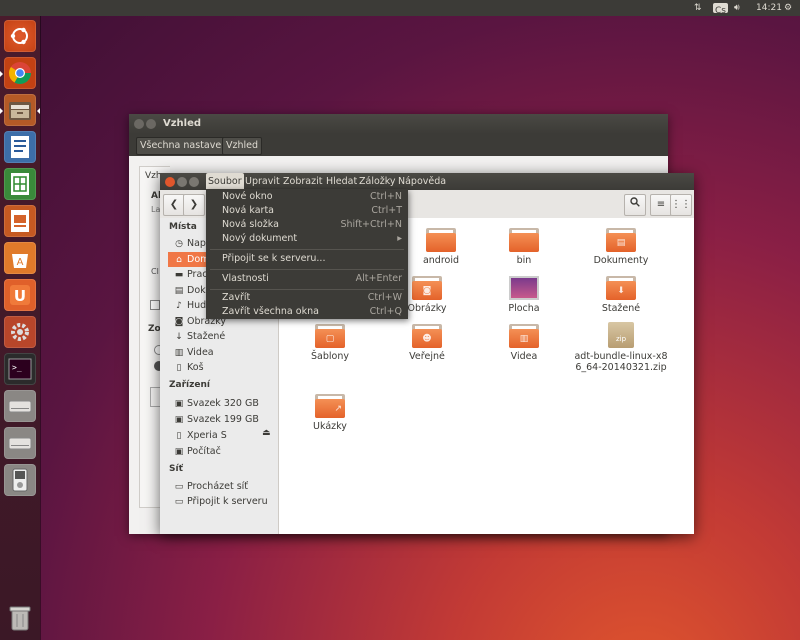 The width and height of the screenshot is (800, 640). What do you see at coordinates (524, 343) in the screenshot?
I see `file-item: ▥ Videa` at bounding box center [524, 343].